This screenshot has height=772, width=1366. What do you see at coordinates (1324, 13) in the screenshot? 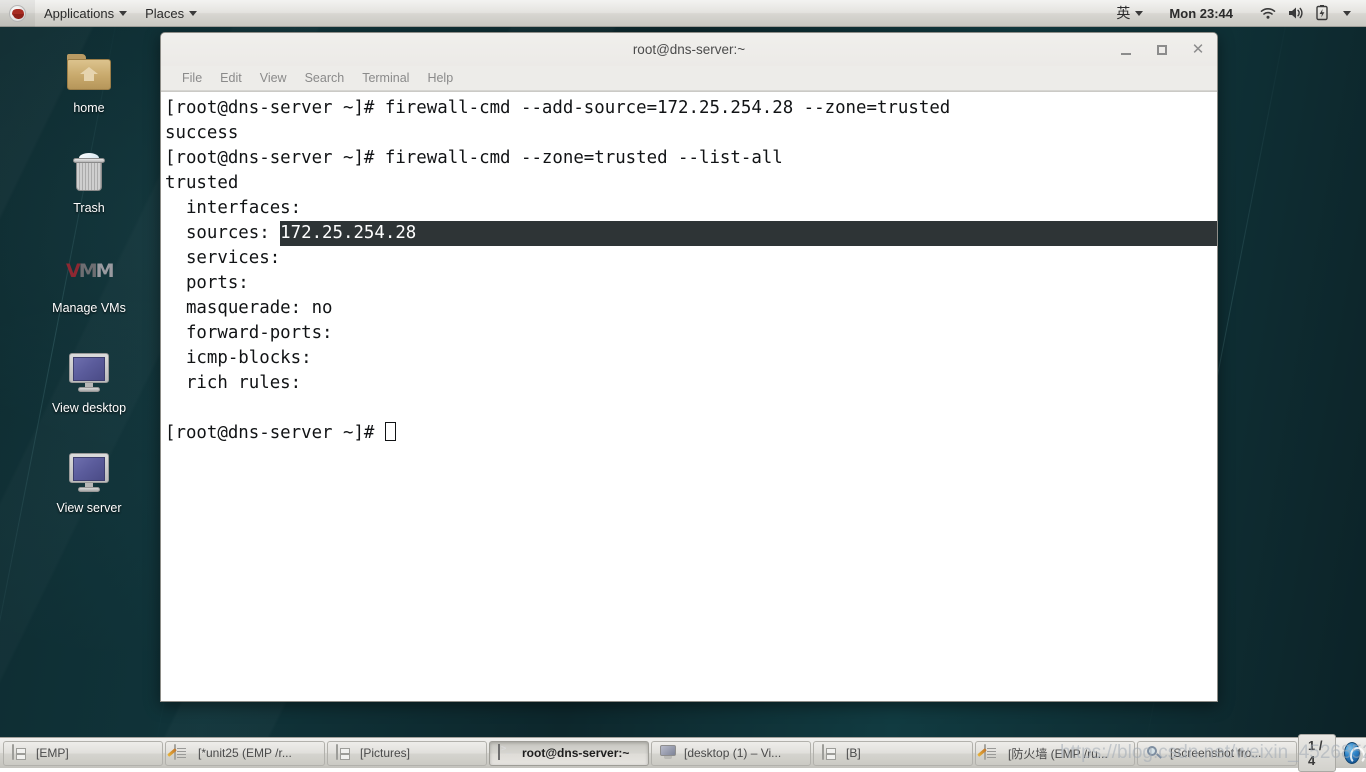
I see `battery-icon` at bounding box center [1324, 13].